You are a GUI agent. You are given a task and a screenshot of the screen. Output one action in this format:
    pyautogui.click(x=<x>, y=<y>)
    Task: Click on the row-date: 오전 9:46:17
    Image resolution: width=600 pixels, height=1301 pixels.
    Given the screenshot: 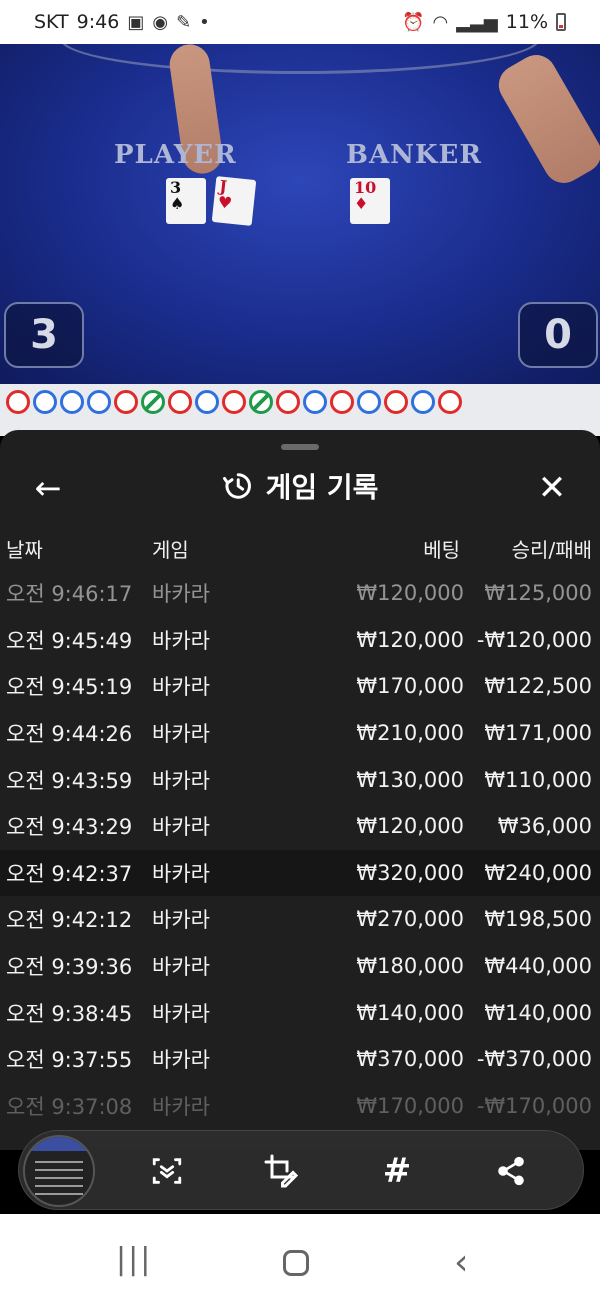 What is the action you would take?
    pyautogui.click(x=69, y=594)
    